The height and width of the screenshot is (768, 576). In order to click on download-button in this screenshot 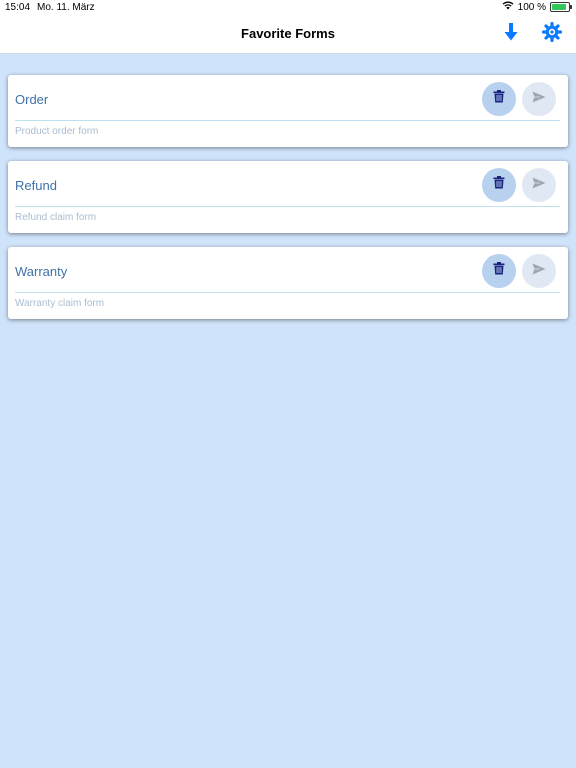, I will do `click(511, 34)`.